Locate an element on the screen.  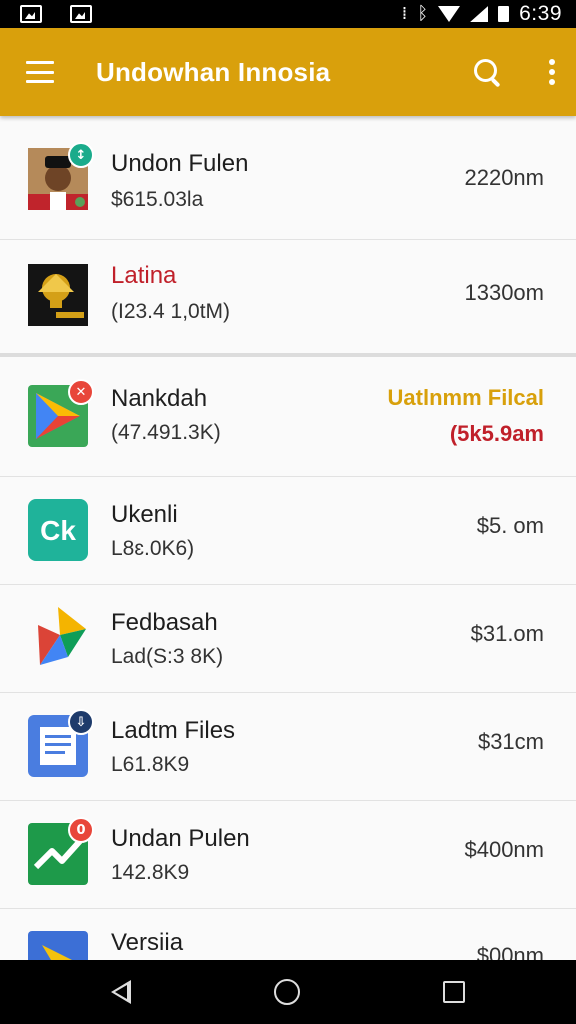
wifi-icon is located at coordinates (449, 14).